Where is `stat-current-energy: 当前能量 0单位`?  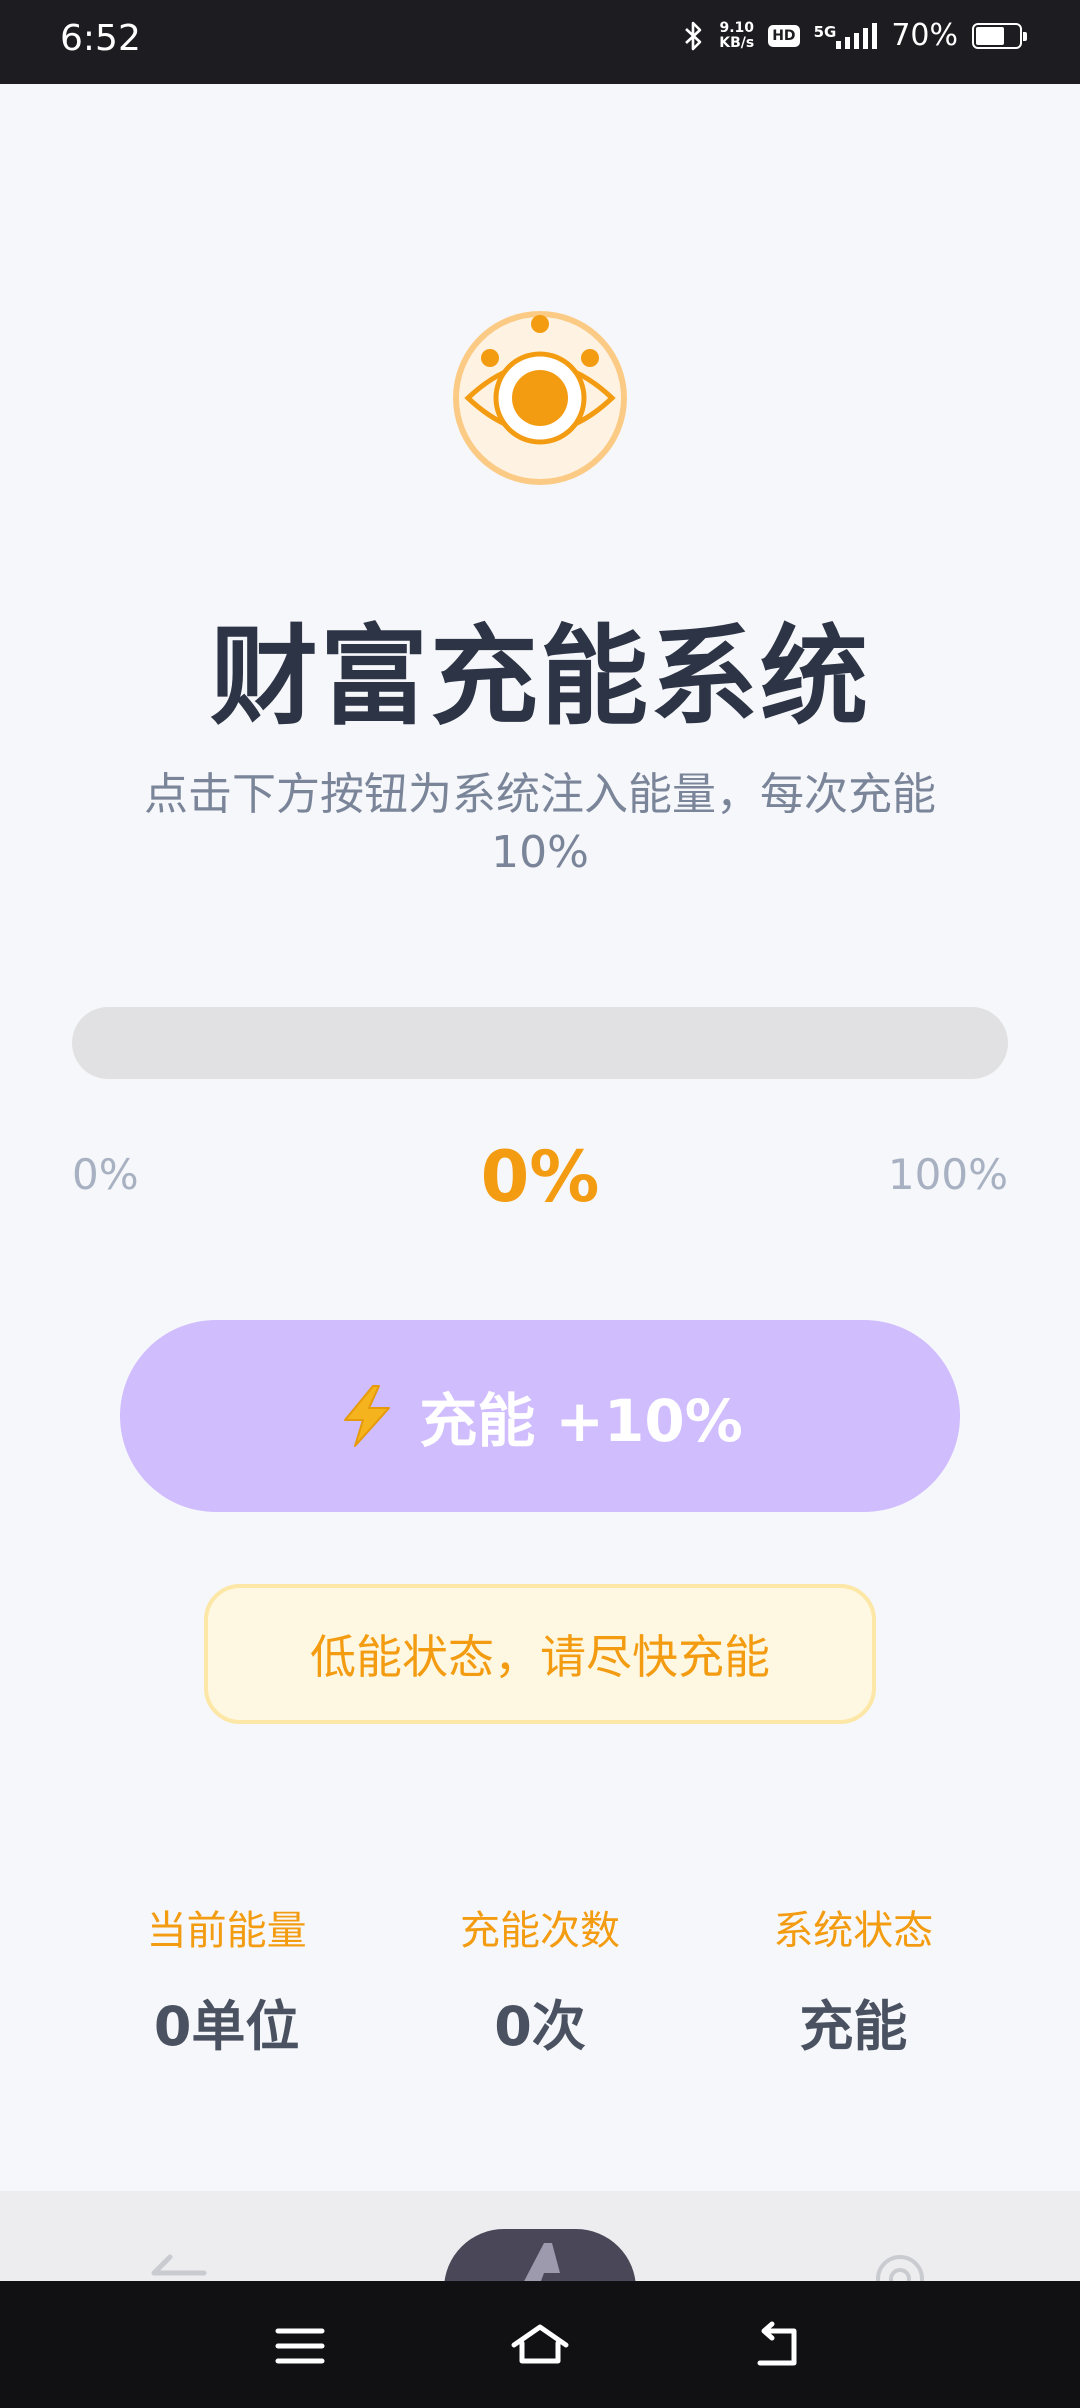 stat-current-energy: 当前能量 0单位 is located at coordinates (227, 1979).